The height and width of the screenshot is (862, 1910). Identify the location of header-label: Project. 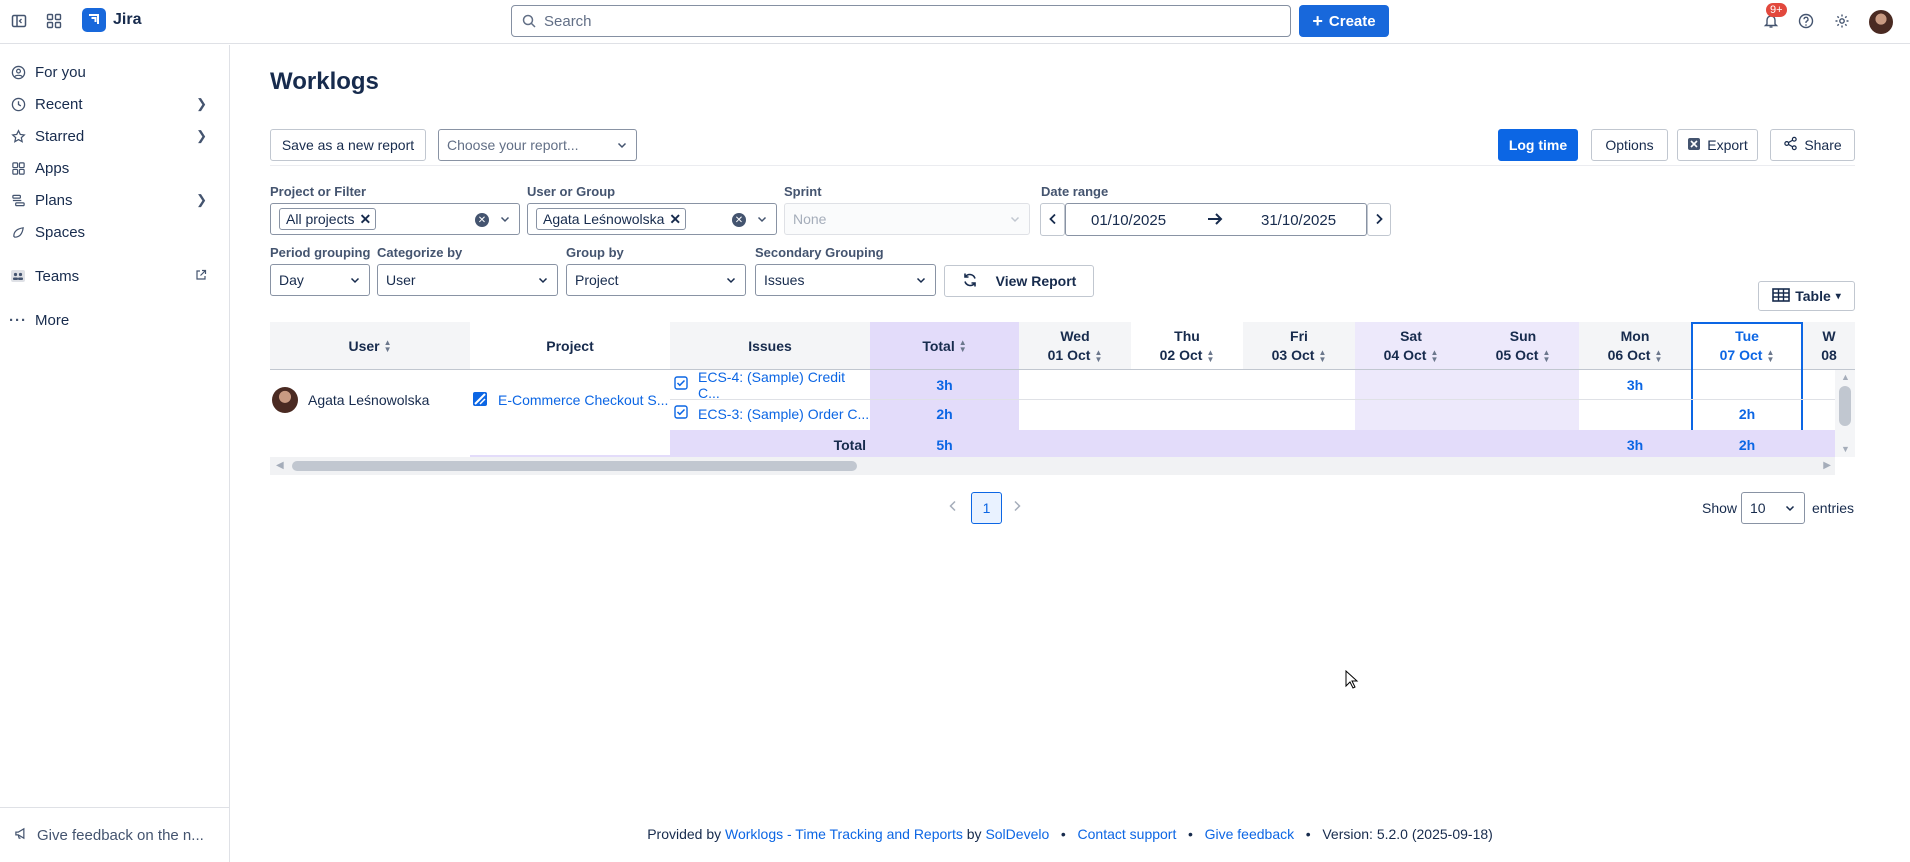
(570, 345).